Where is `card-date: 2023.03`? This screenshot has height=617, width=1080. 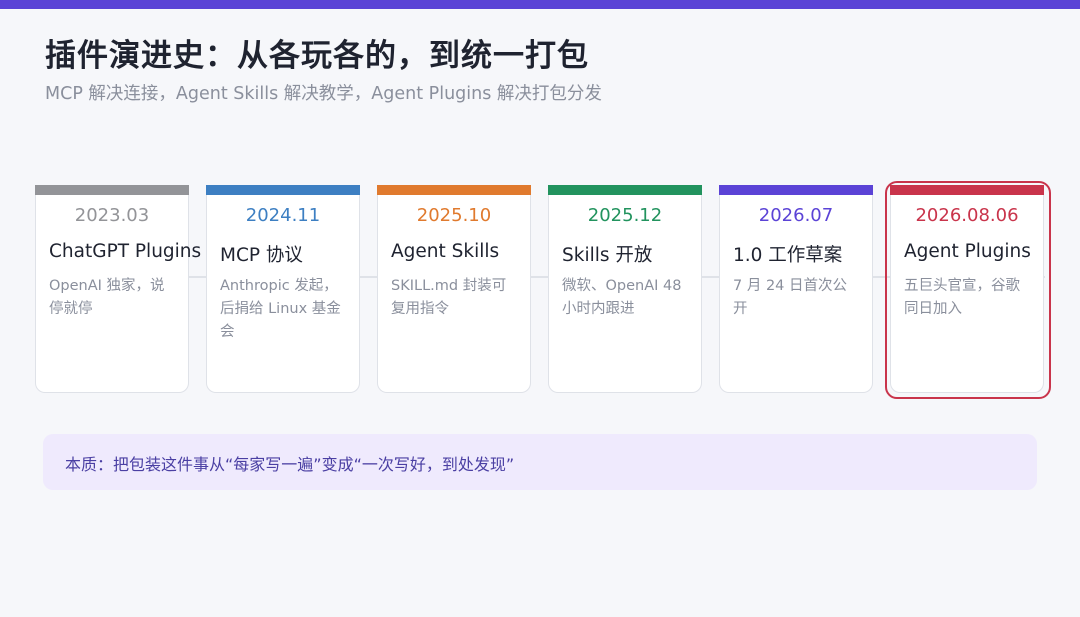
card-date: 2023.03 is located at coordinates (112, 215).